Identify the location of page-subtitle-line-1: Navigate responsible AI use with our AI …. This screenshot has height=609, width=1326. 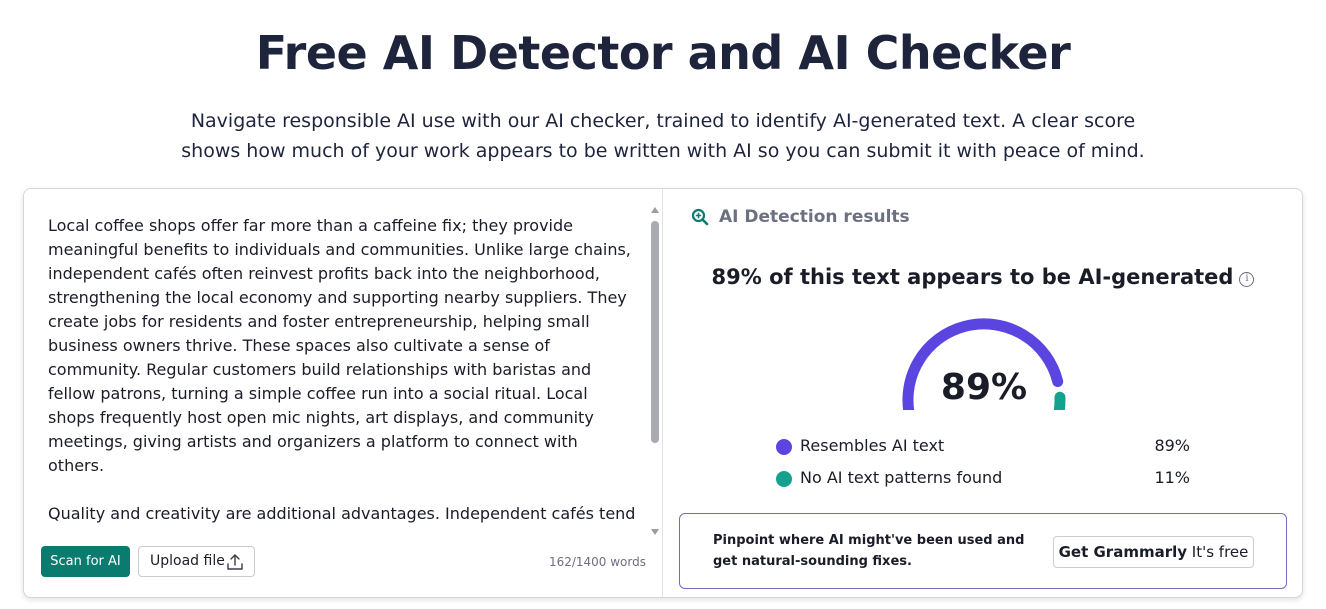
(663, 121).